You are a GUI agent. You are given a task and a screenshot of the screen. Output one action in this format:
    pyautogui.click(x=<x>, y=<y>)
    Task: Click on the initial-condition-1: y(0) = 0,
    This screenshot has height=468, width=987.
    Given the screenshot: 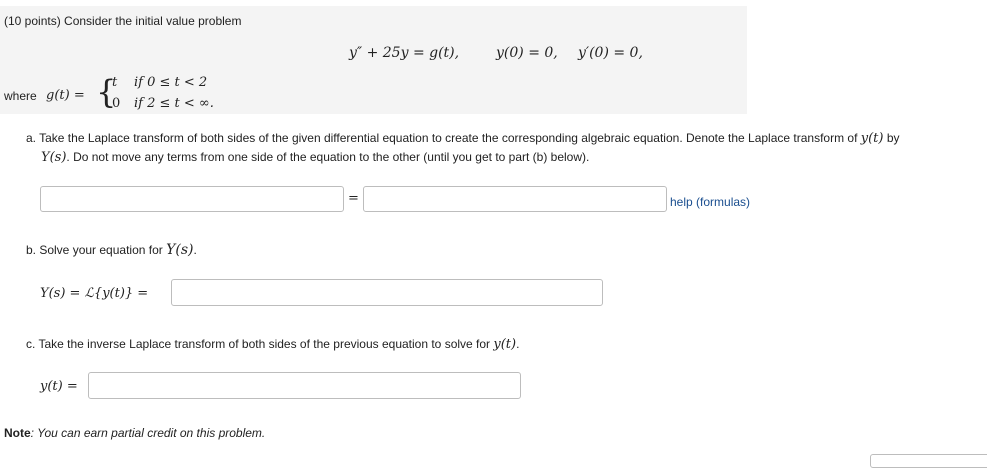 What is the action you would take?
    pyautogui.click(x=527, y=53)
    